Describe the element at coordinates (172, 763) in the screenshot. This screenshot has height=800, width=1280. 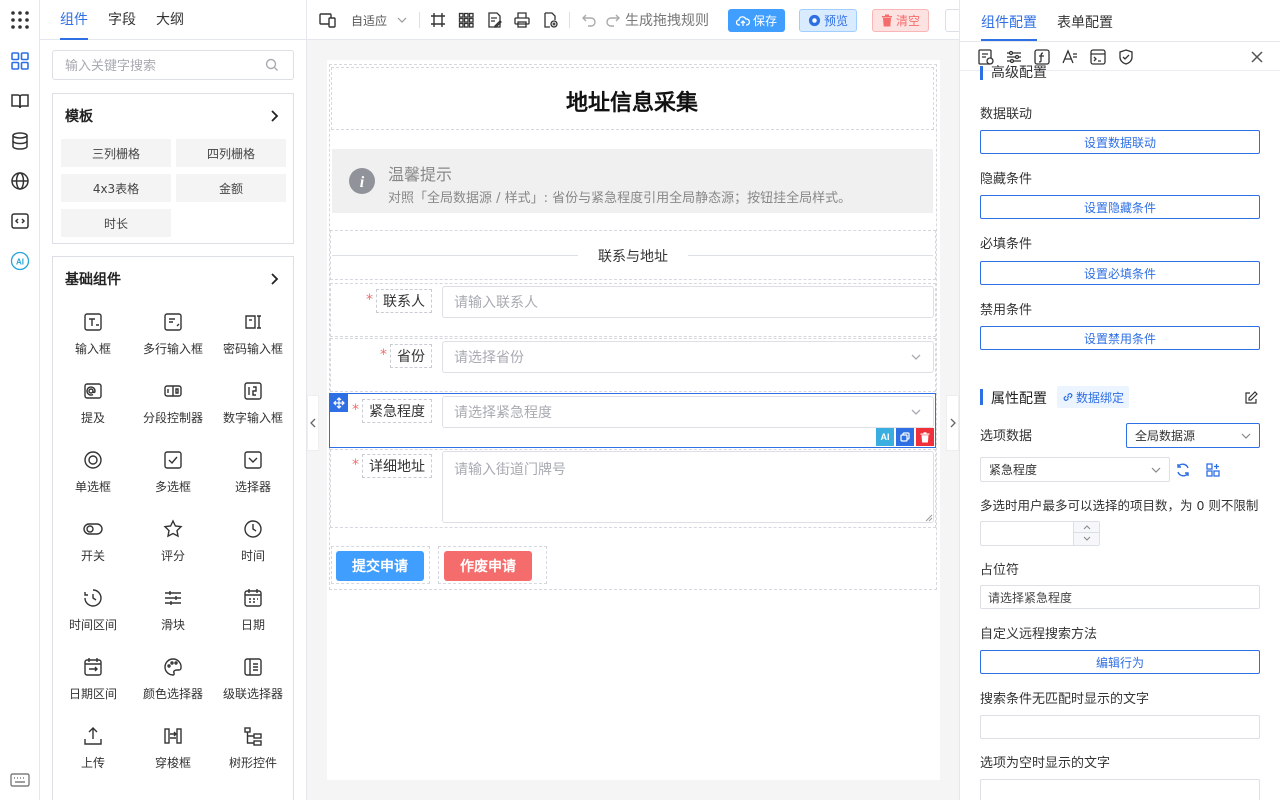
I see `component-label: 穿梭框` at that location.